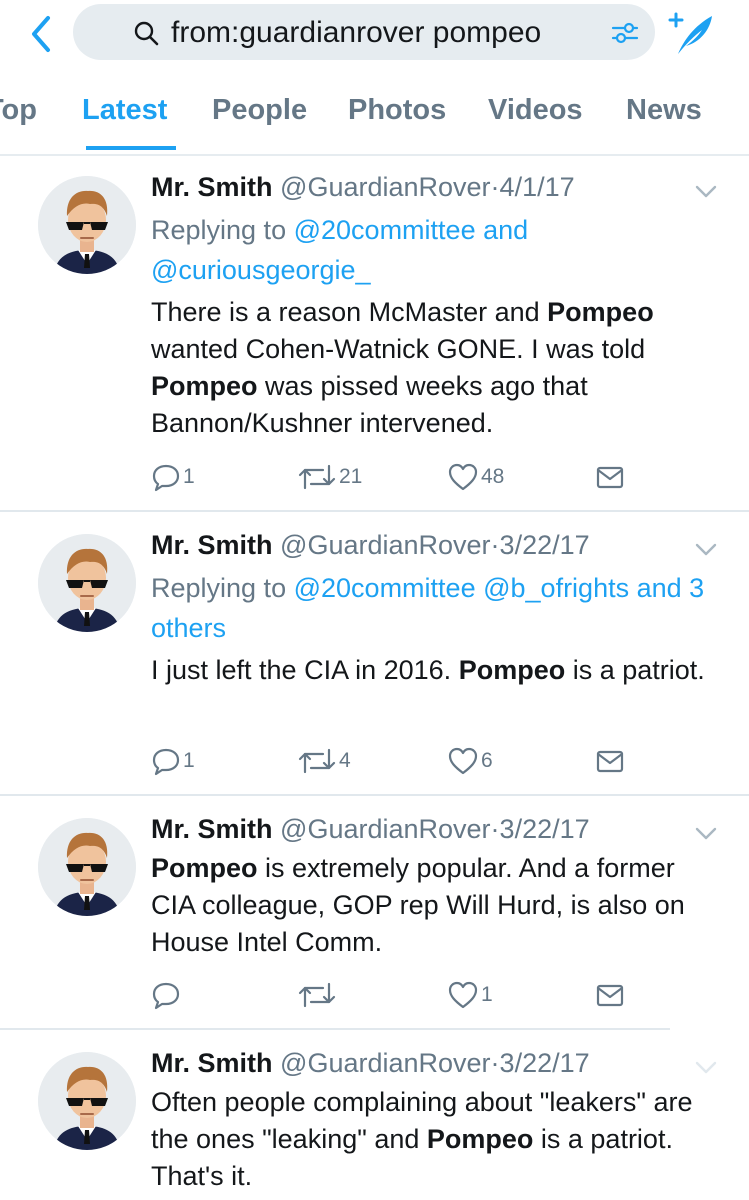  I want to click on tab-people: People, so click(259, 110).